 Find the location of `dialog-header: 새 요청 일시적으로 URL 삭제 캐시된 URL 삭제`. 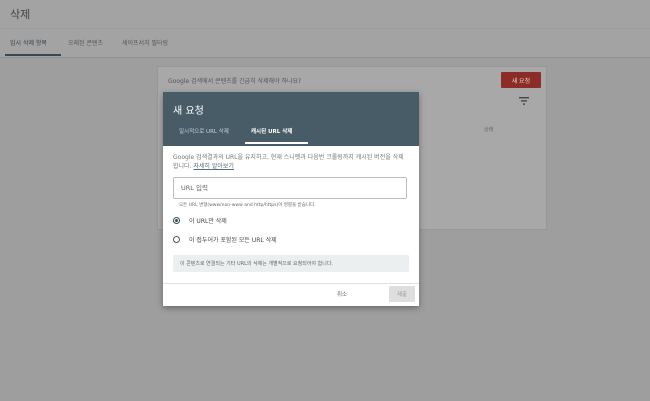

dialog-header: 새 요청 일시적으로 URL 삭제 캐시된 URL 삭제 is located at coordinates (291, 119).